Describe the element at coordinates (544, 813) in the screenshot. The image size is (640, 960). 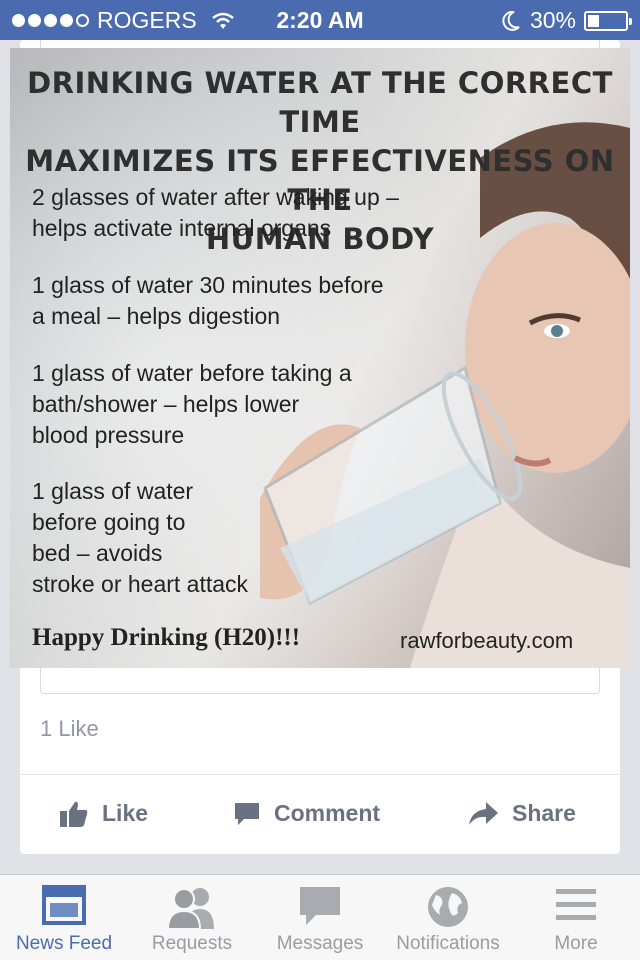
I see `share-label: Share` at that location.